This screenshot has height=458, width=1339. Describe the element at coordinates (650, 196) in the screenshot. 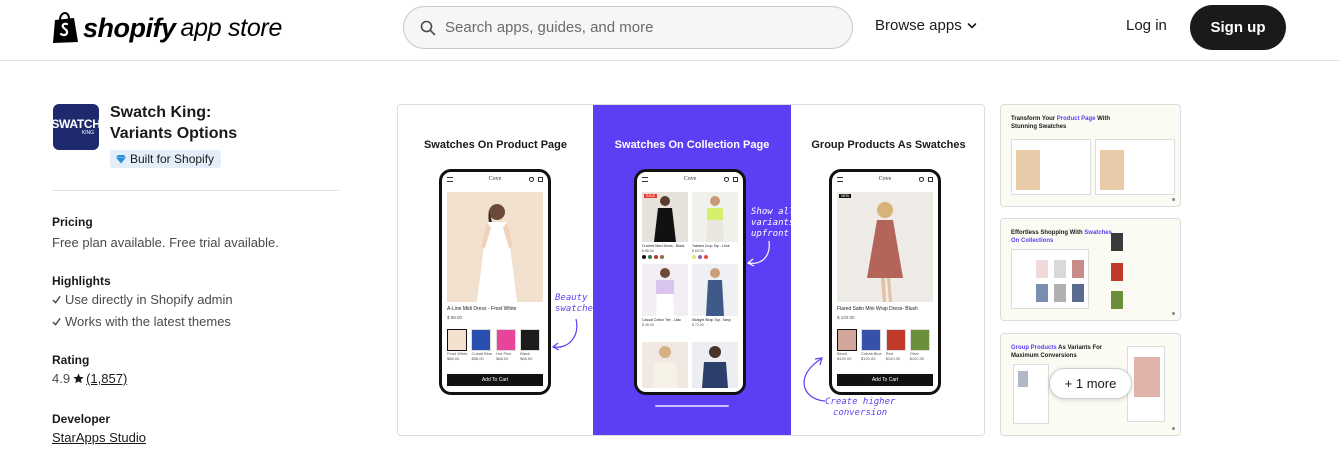

I see `sale-tag: SALE` at that location.